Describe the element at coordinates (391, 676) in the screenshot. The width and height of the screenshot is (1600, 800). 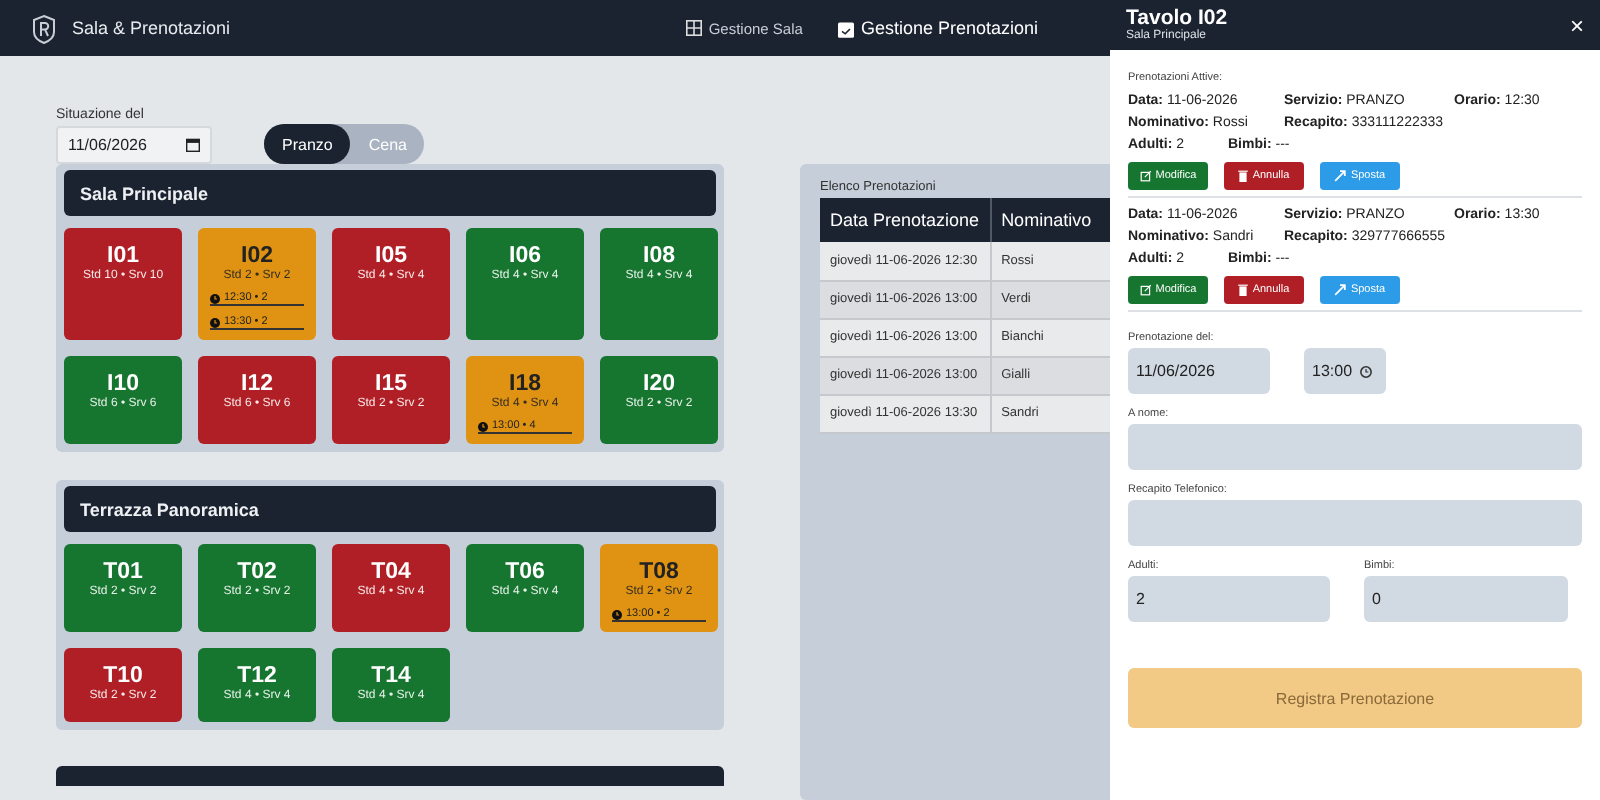
I see `table-name: T14` at that location.